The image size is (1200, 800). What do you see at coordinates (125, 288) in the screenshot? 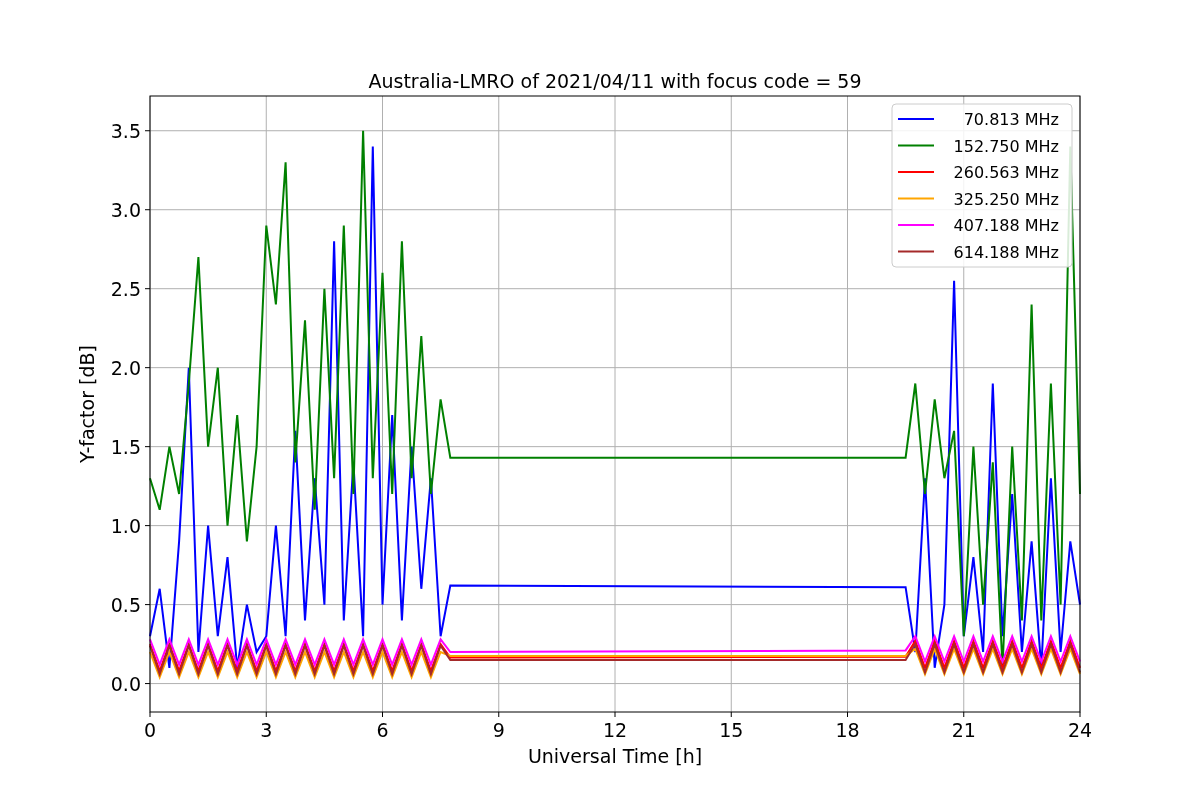
I see `y-tick-label: 2.5` at bounding box center [125, 288].